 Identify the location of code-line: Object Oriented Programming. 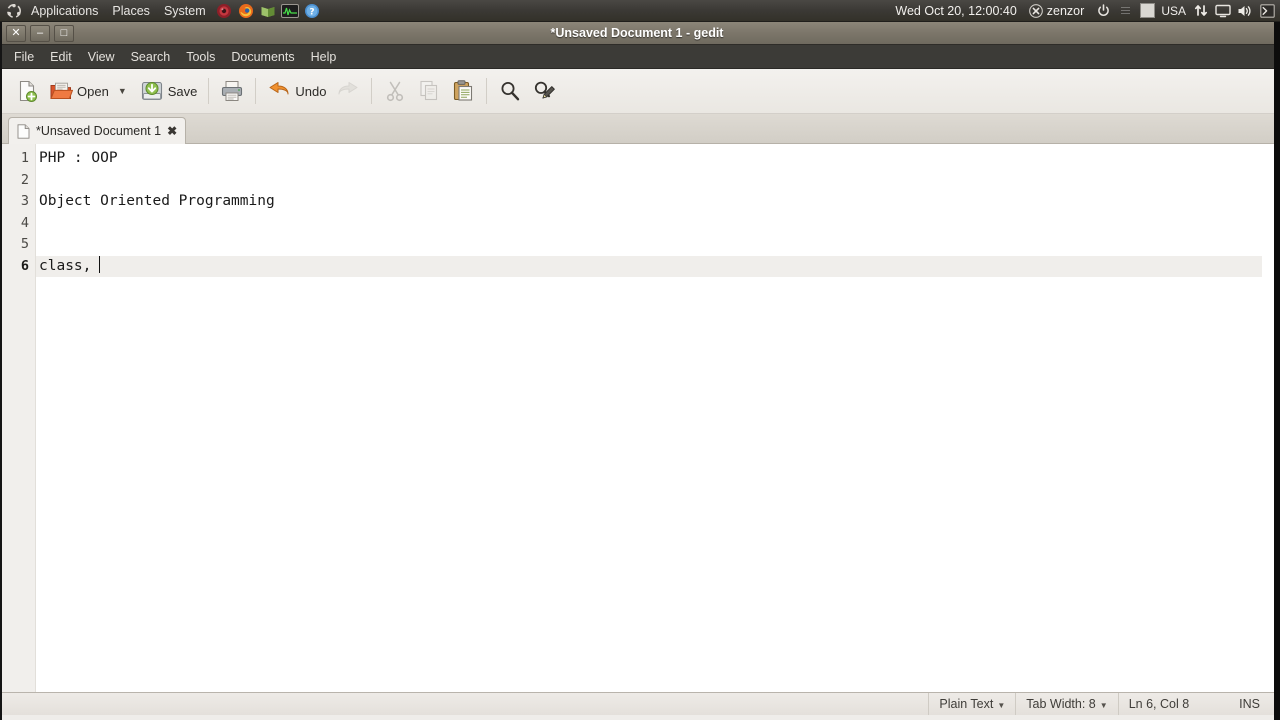
(157, 201).